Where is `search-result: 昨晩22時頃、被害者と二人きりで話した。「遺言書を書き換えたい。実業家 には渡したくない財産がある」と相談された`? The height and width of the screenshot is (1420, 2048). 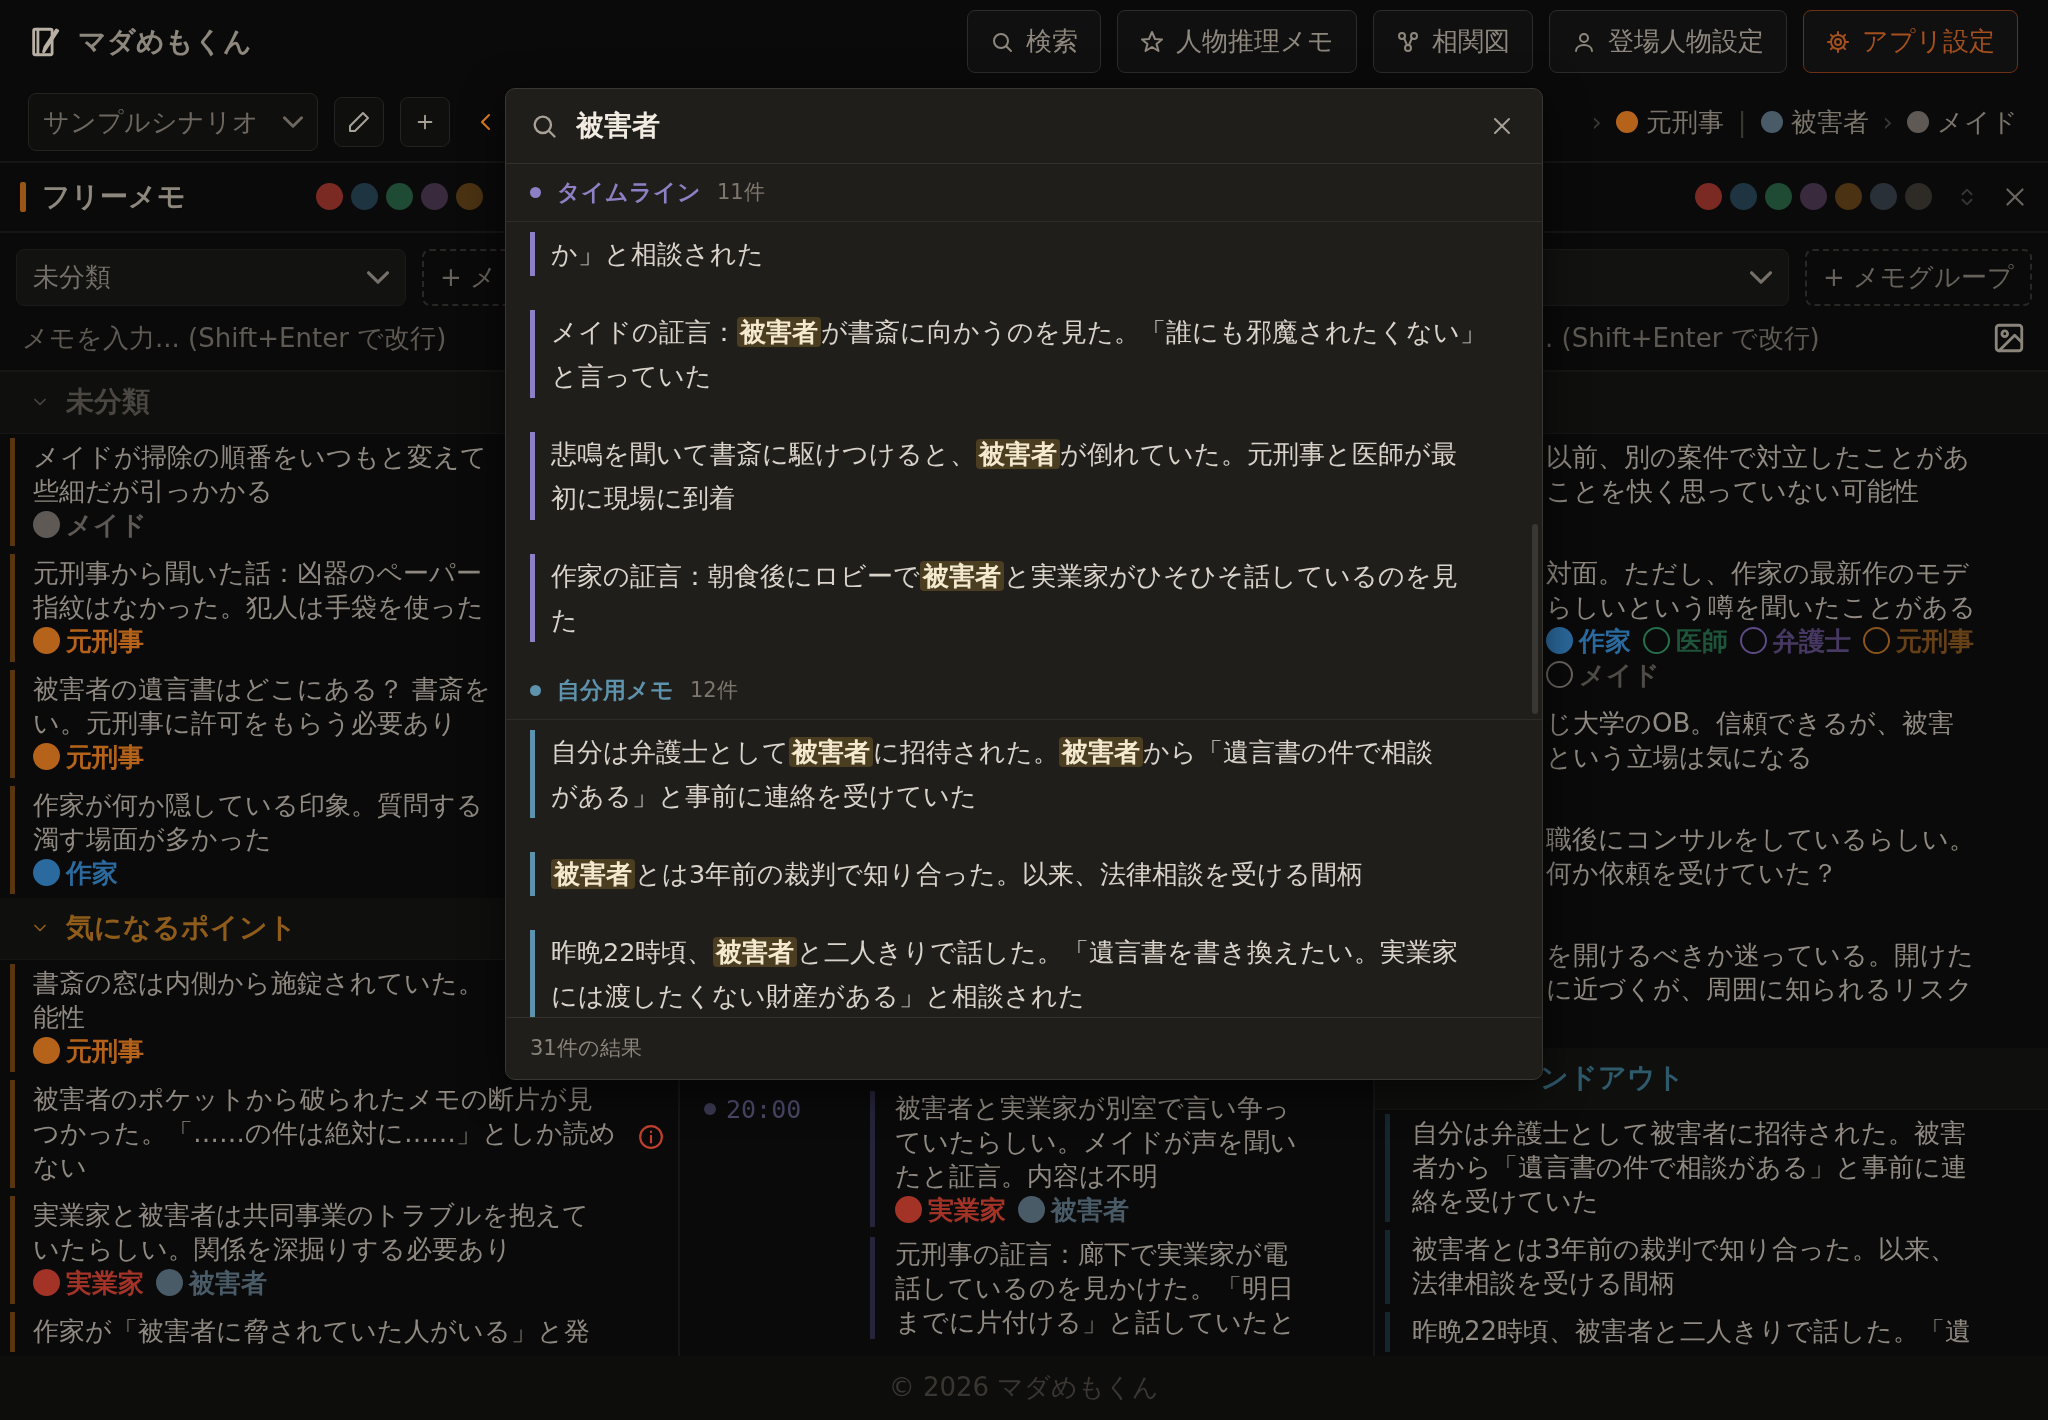
search-result: 昨晩22時頃、被害者と二人きりで話した。「遺言書を書き換えたい。実業家 には渡したくない財産がある」と相談された is located at coordinates (1034, 973).